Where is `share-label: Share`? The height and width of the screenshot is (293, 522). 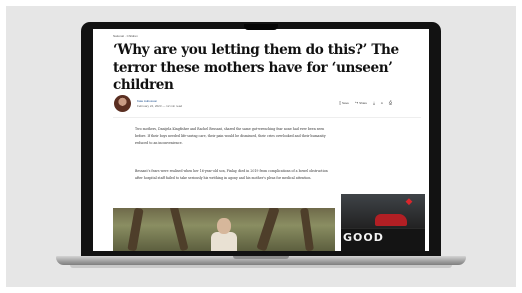 share-label: Share is located at coordinates (363, 103).